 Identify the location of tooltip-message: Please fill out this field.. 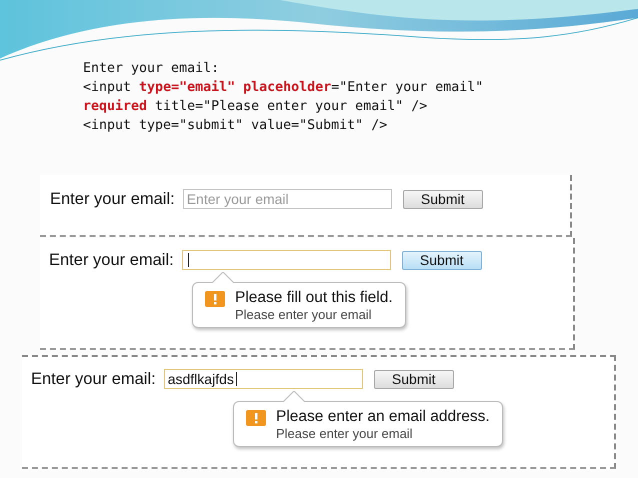
(314, 298).